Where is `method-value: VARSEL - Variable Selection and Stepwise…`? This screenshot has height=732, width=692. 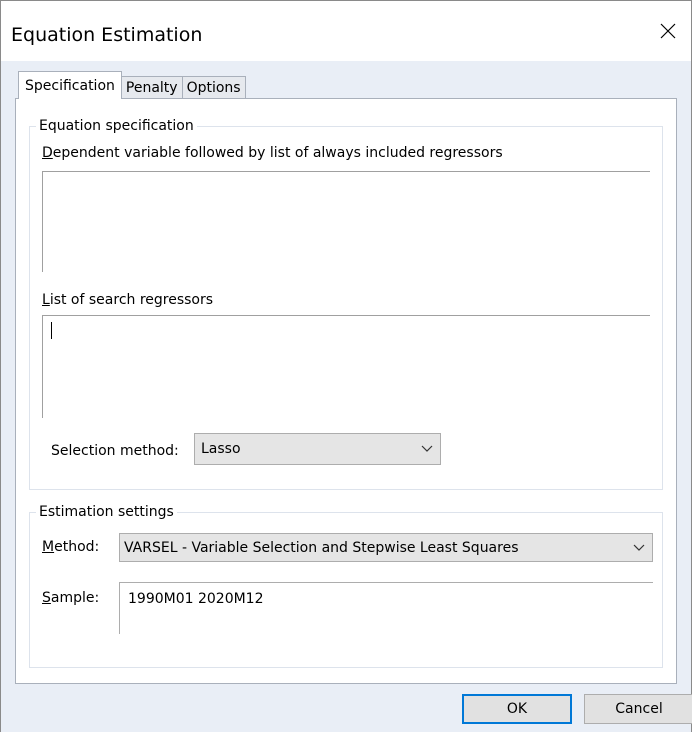 method-value: VARSEL - Variable Selection and Stepwise… is located at coordinates (321, 547).